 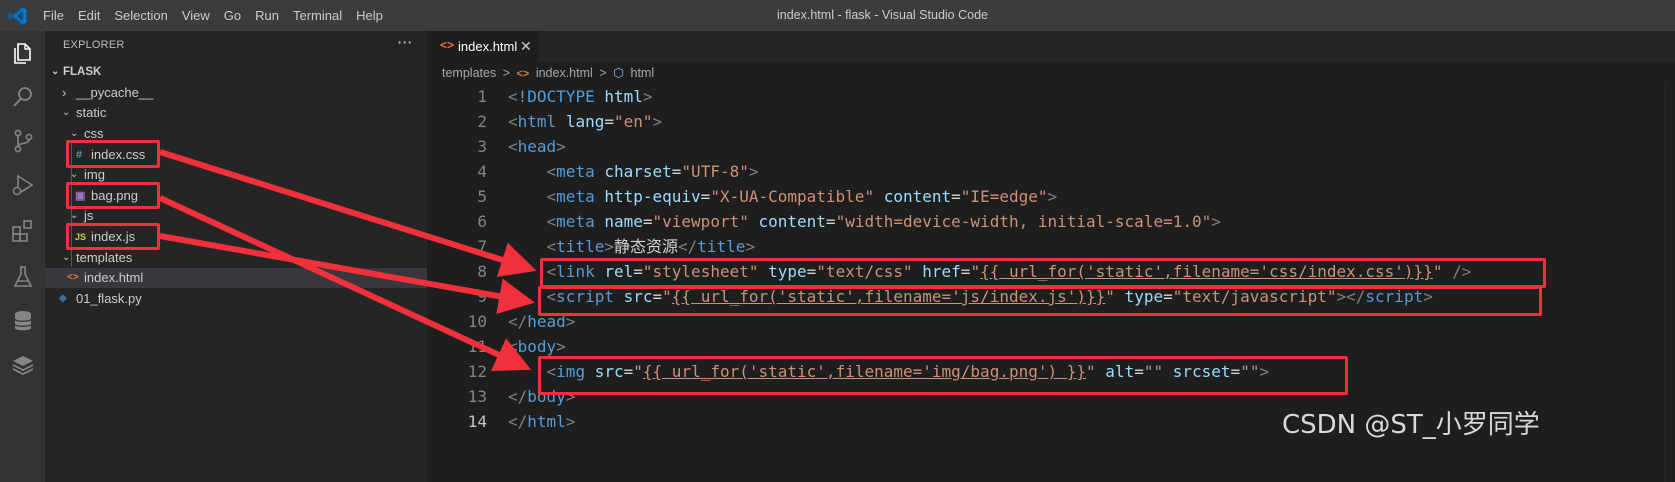 I want to click on code-token: "UTF-8", so click(x=715, y=171).